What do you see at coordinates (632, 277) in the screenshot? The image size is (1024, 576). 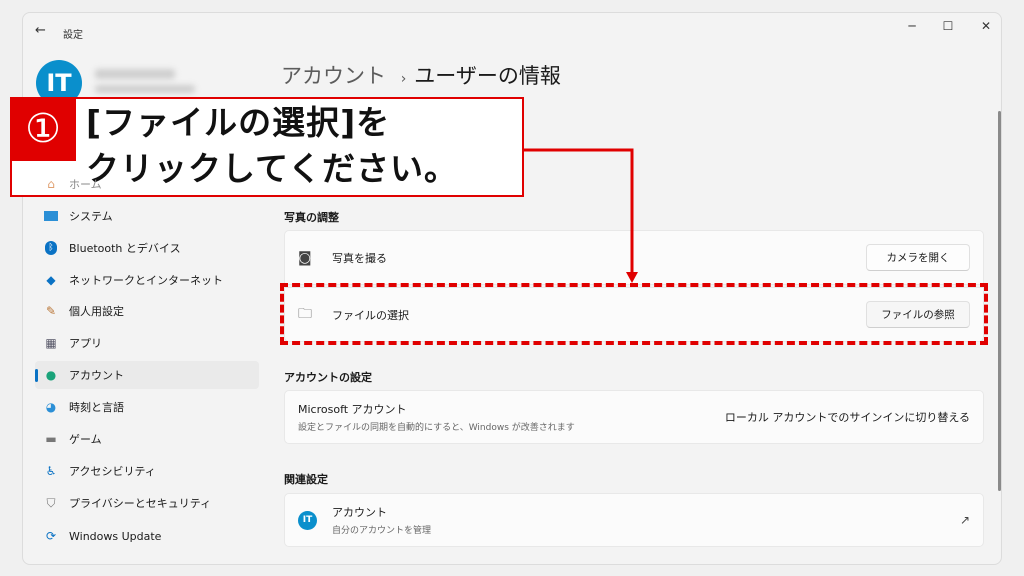 I see `arrow-head` at bounding box center [632, 277].